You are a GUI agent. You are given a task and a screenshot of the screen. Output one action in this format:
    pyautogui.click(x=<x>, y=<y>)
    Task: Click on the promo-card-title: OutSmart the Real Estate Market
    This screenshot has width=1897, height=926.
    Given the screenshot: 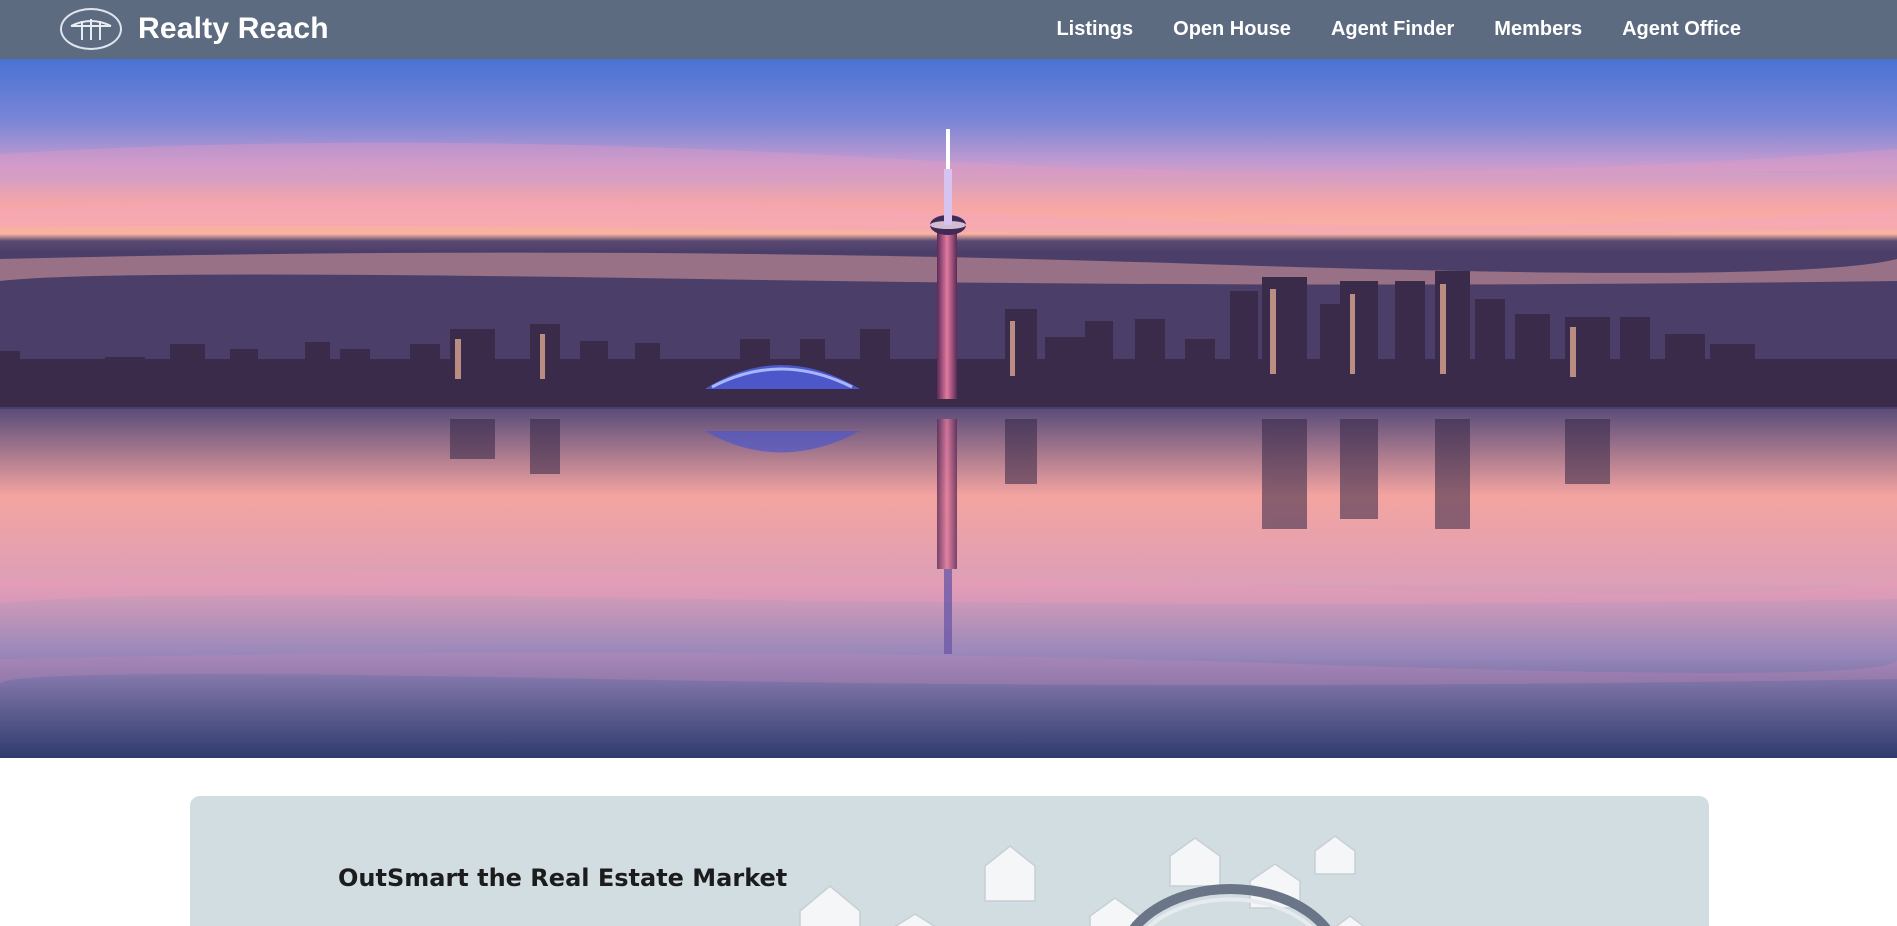 What is the action you would take?
    pyautogui.click(x=563, y=878)
    